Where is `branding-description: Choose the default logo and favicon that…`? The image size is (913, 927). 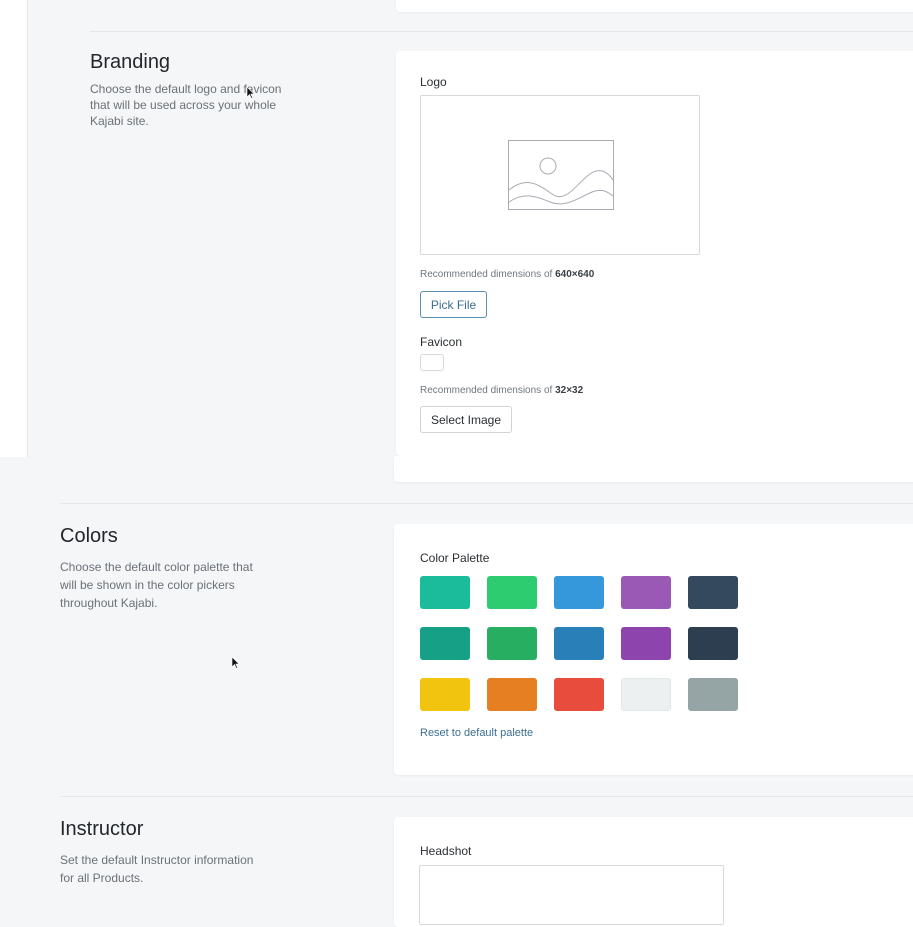
branding-description: Choose the default logo and favicon that… is located at coordinates (186, 105).